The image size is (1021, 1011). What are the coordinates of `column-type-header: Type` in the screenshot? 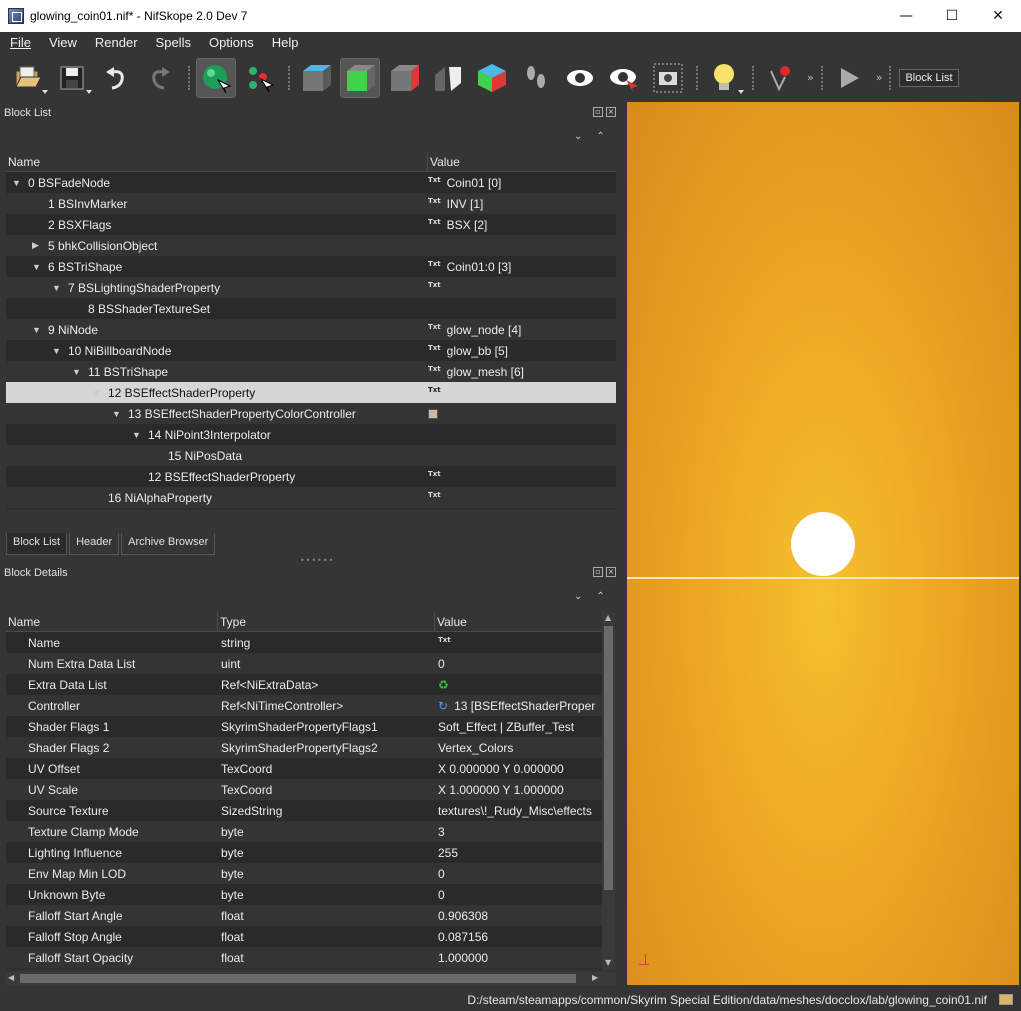 It's located at (326, 621).